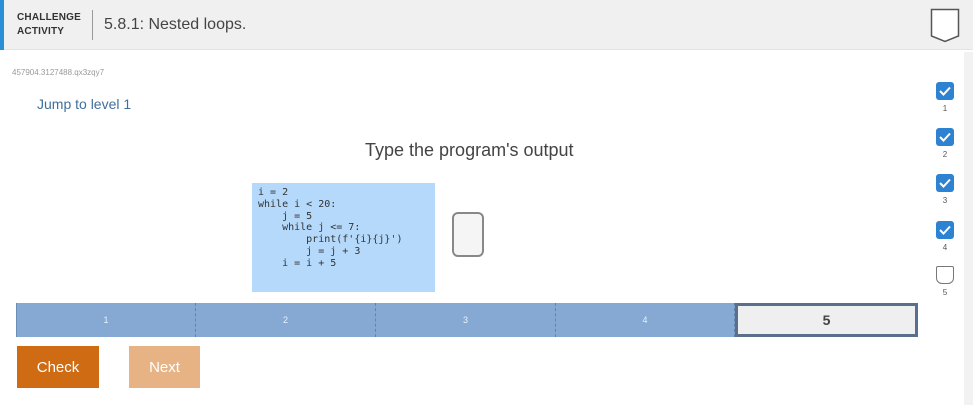  I want to click on activity-type-line1: CHALLENGE, so click(49, 17).